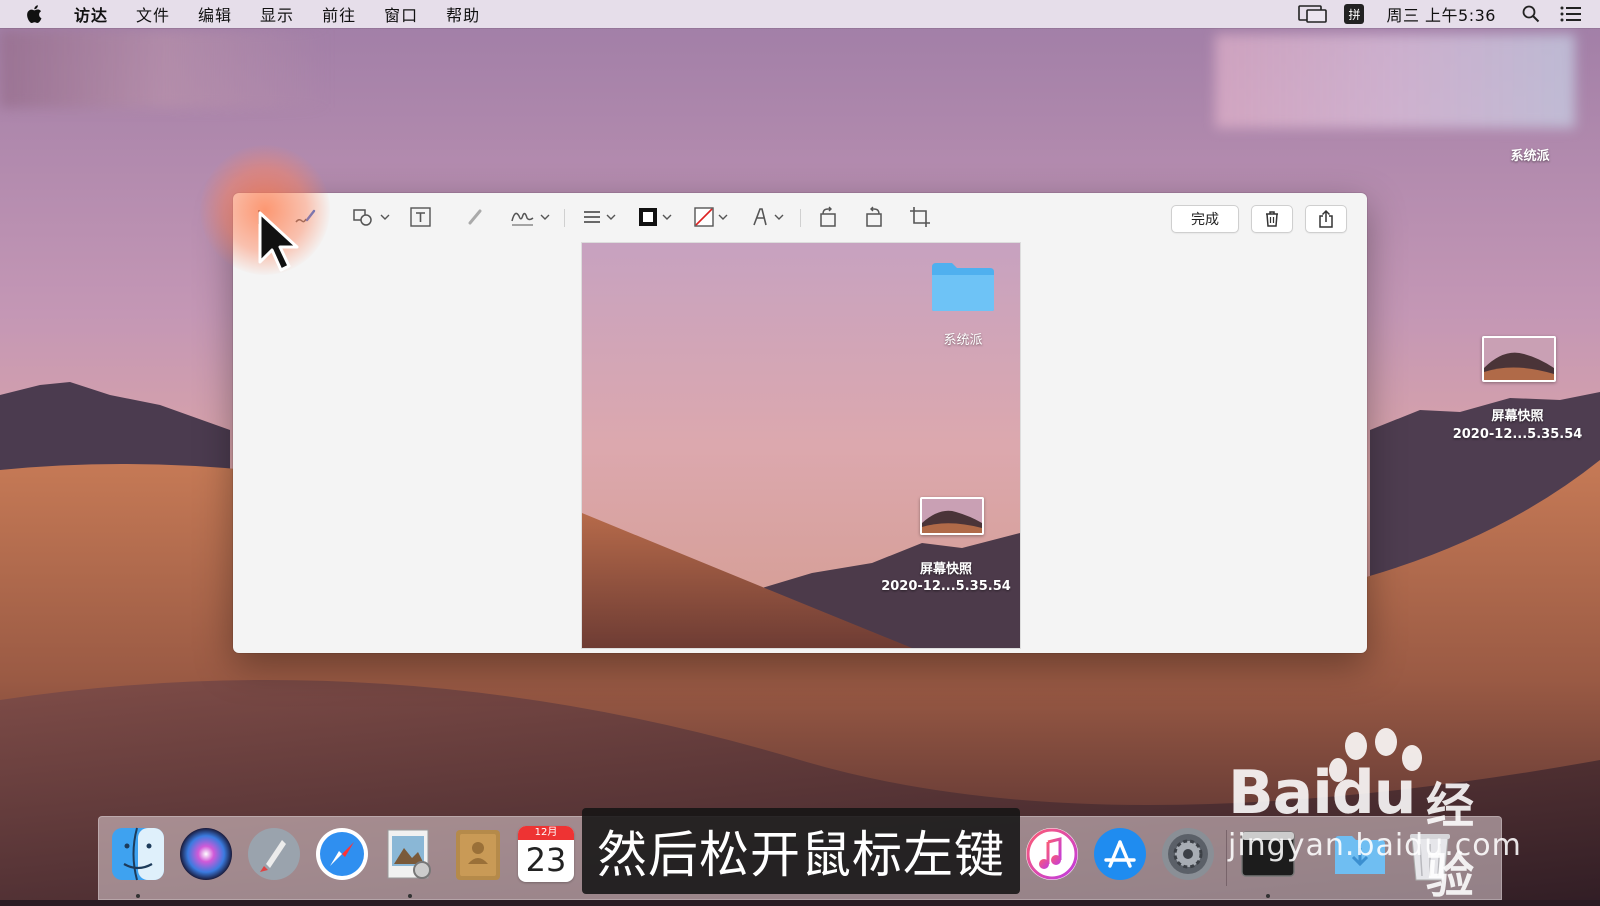 The height and width of the screenshot is (906, 1600). What do you see at coordinates (800, 14) in the screenshot?
I see `menu-bar: 访达 文件 编辑 显示 前往 窗口 帮助 拼 周三 上午5:36` at bounding box center [800, 14].